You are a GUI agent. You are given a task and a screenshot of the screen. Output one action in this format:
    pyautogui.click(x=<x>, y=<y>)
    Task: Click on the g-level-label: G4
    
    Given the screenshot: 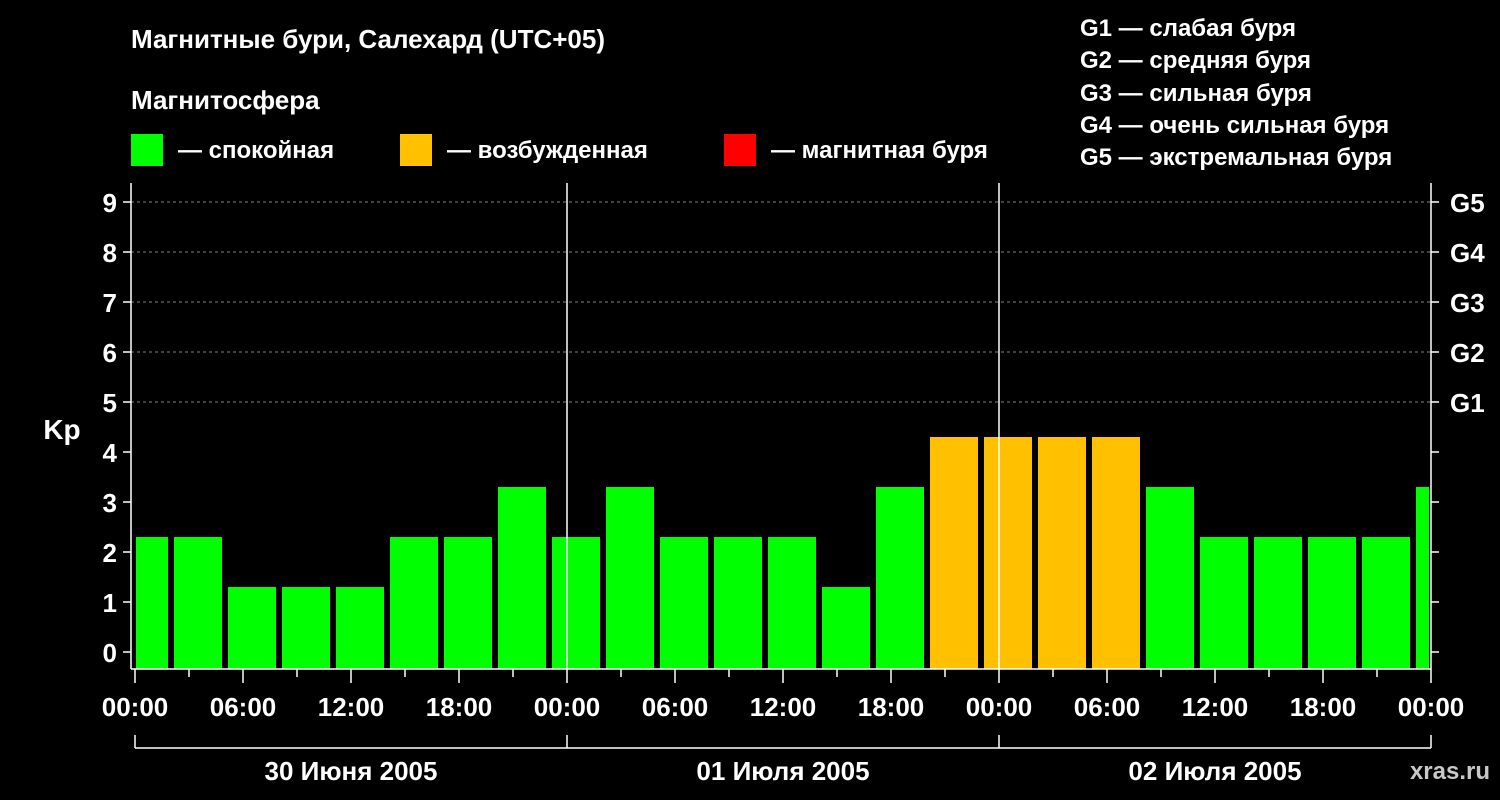 What is the action you would take?
    pyautogui.click(x=1467, y=253)
    